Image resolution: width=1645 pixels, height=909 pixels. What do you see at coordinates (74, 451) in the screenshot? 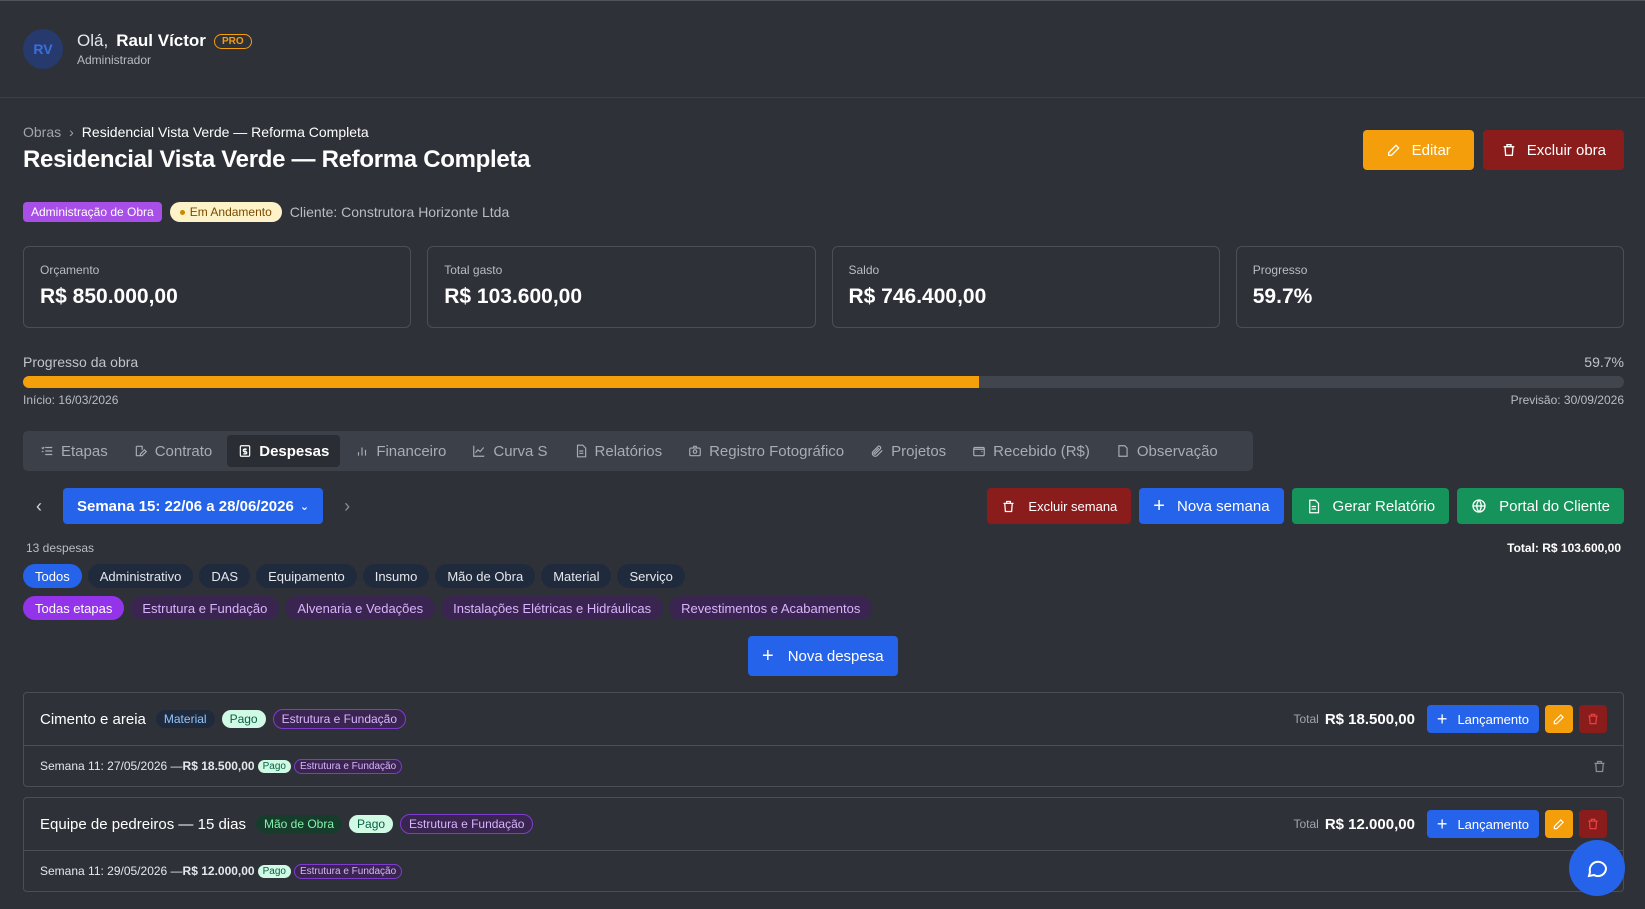
I see `tab-etapas: Etapas` at bounding box center [74, 451].